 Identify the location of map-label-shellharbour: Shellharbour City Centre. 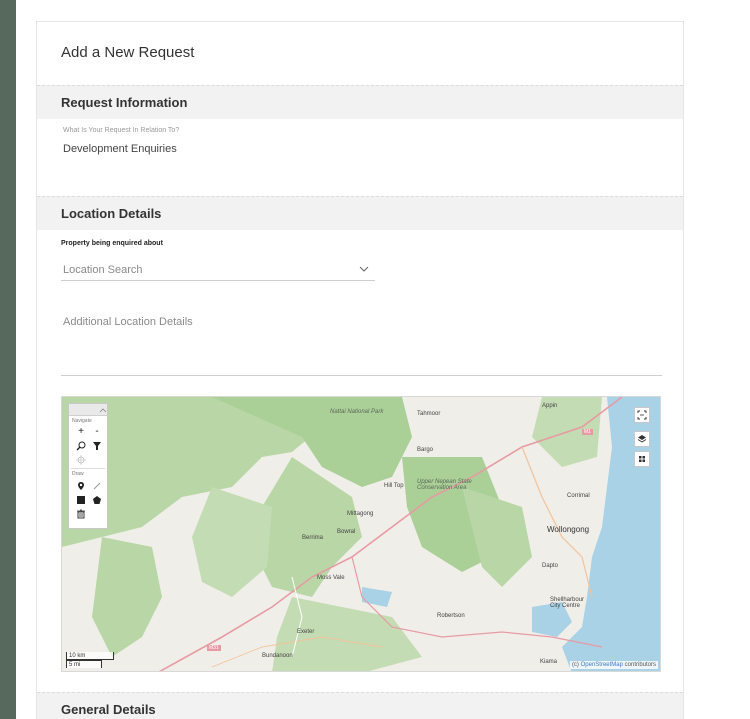
(567, 603).